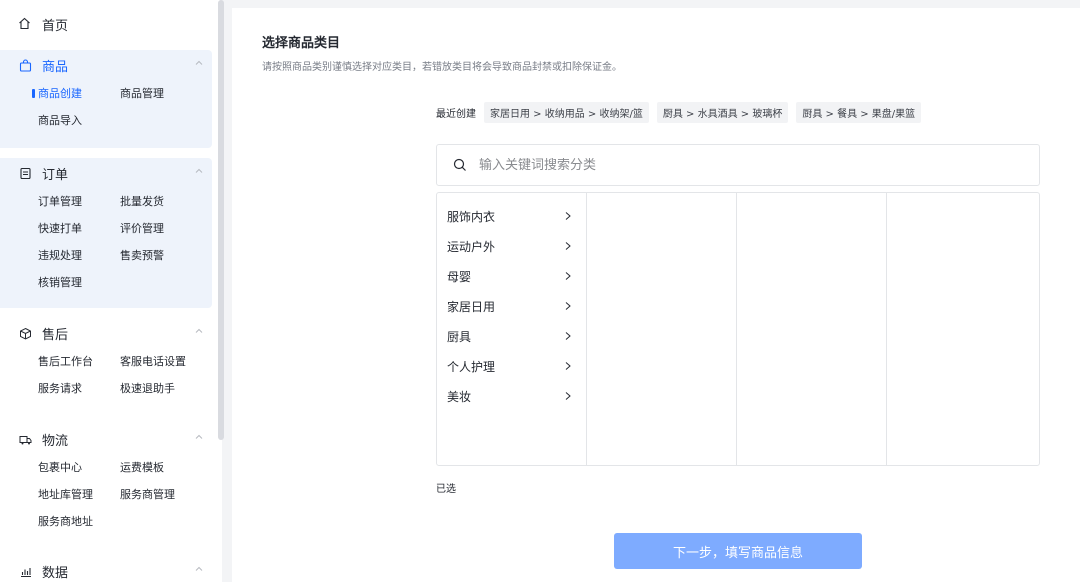 The width and height of the screenshot is (1080, 582). I want to click on sidebar-group-header-orders: 订单, so click(106, 173).